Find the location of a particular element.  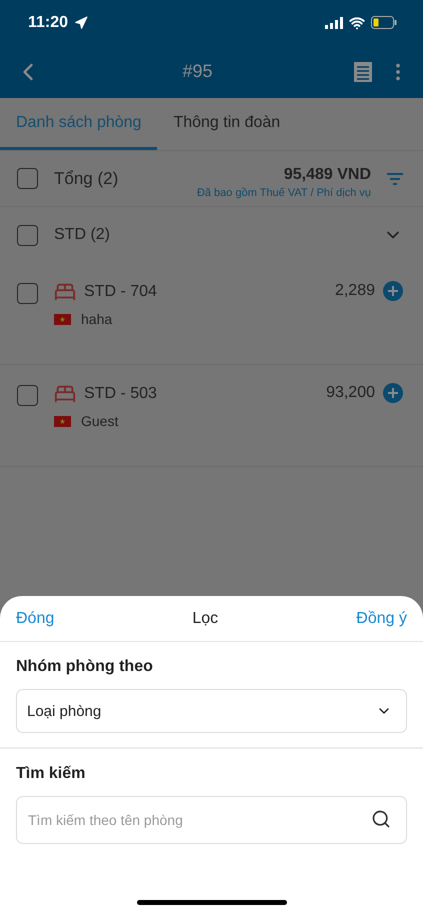

status-time: 11:20 is located at coordinates (48, 23).